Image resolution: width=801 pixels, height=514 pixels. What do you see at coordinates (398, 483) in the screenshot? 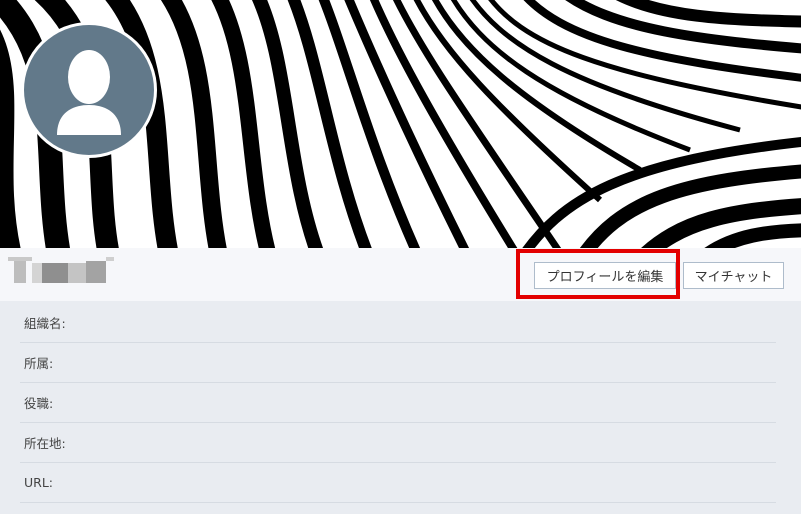
I see `detail-row-url: URL:` at bounding box center [398, 483].